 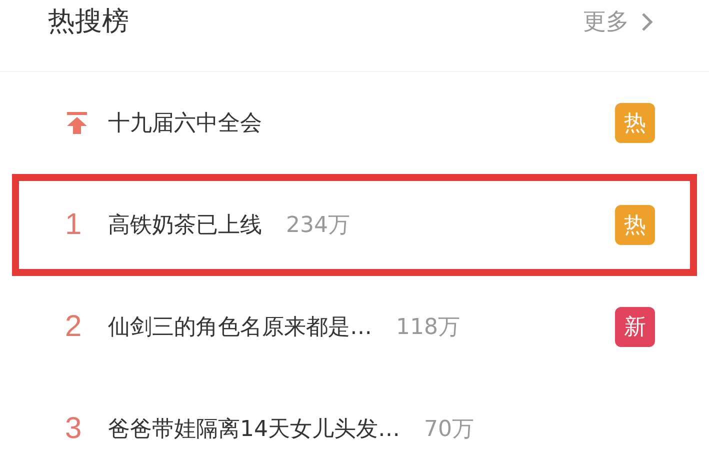 I want to click on pin-to-top-icon, so click(x=77, y=123).